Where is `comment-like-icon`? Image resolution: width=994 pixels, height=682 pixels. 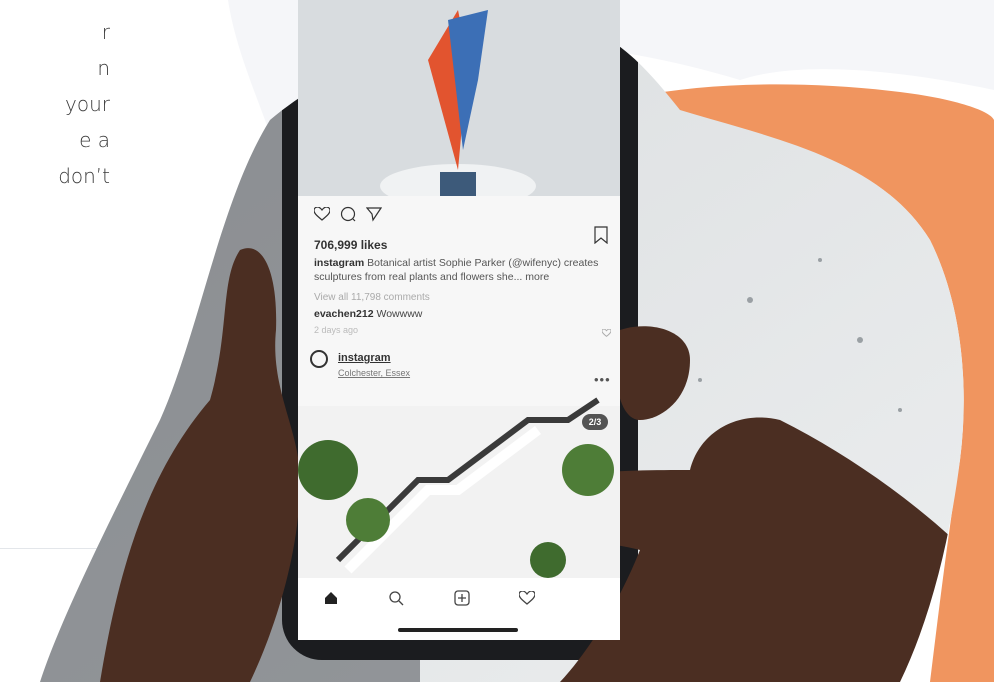
comment-like-icon is located at coordinates (606, 333).